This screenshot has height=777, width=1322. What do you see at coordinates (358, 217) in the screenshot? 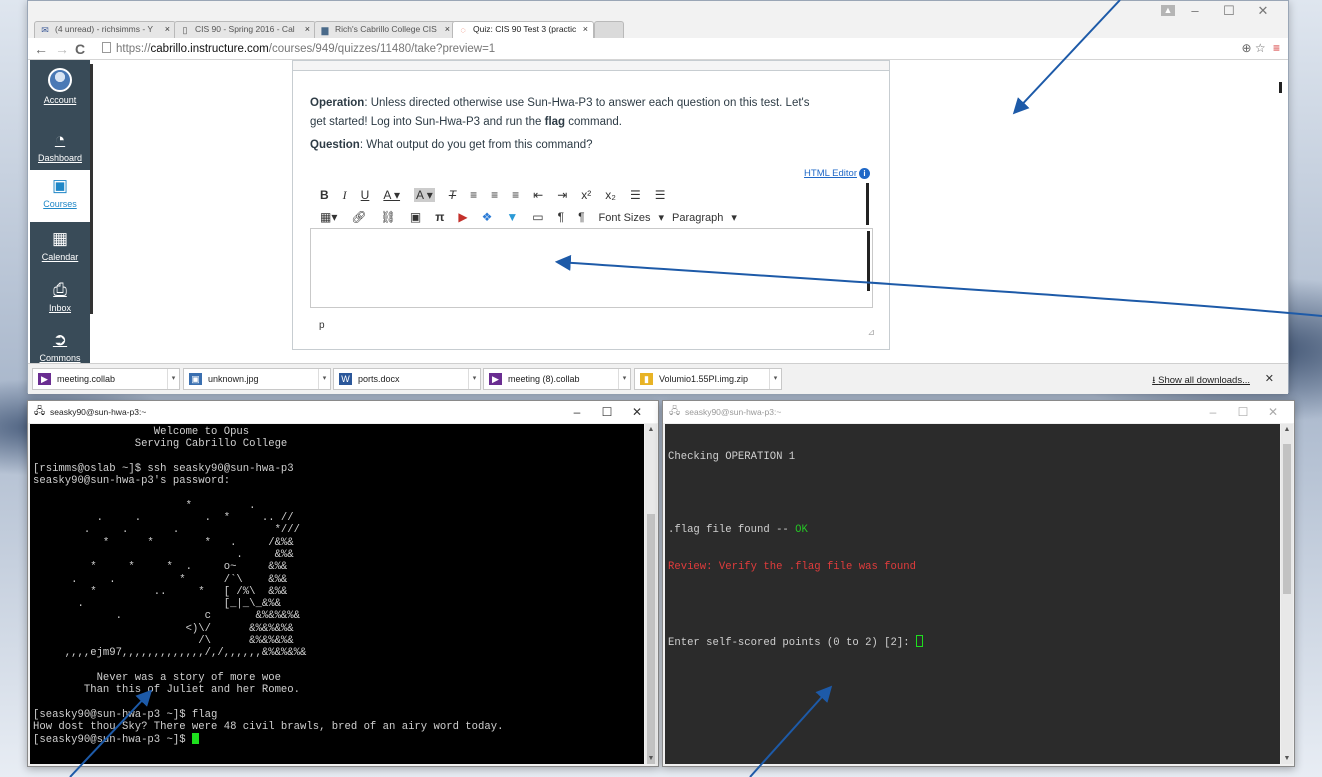
I see `link-icon: 🔗︎` at bounding box center [358, 217].